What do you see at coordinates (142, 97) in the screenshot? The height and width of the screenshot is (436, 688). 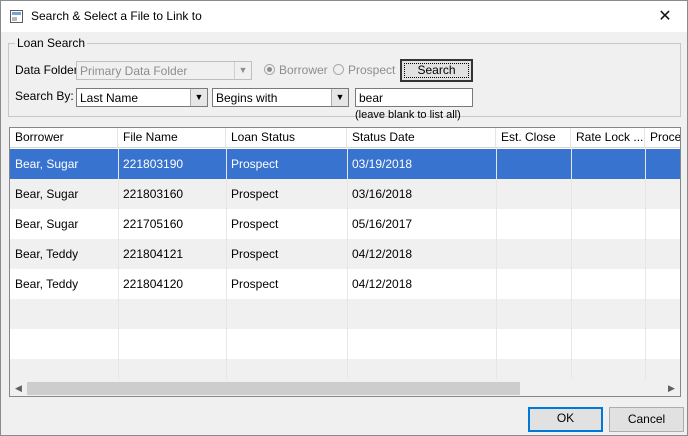 I see `search-field-select: Last Name ▼` at bounding box center [142, 97].